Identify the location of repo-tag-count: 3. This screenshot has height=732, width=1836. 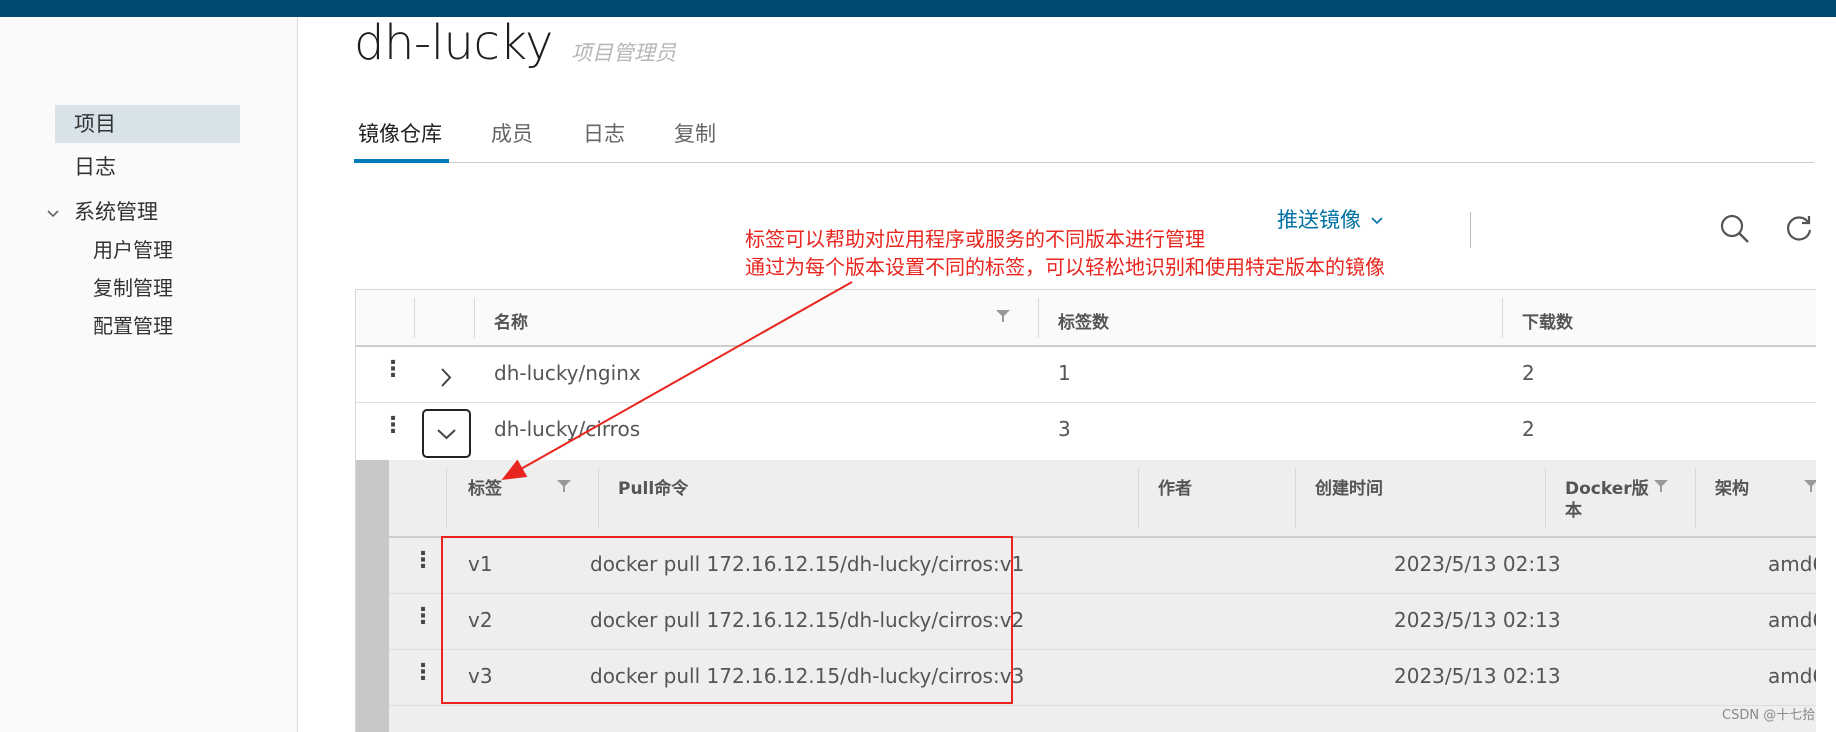
(1064, 429).